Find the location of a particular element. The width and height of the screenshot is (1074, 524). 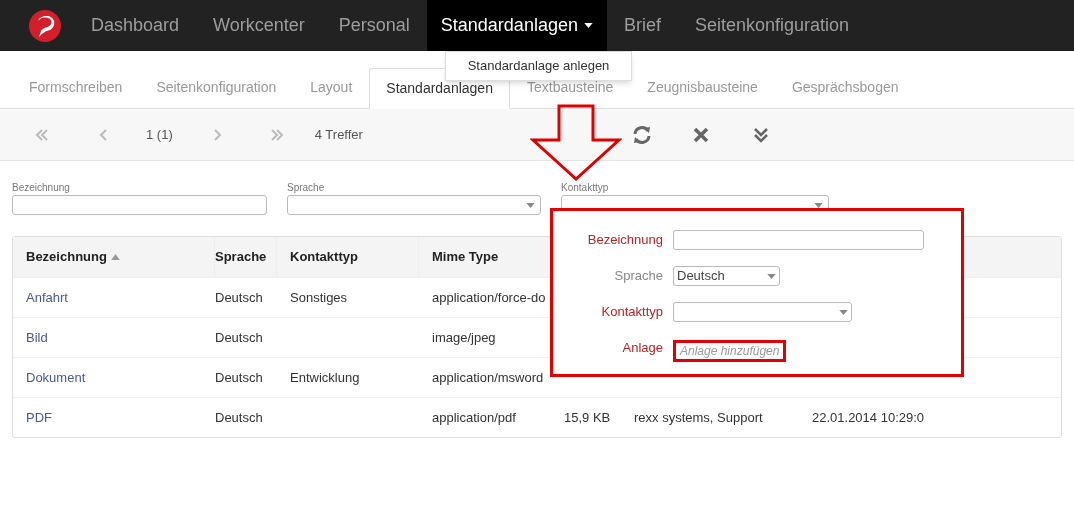

logo-icon is located at coordinates (45, 25).